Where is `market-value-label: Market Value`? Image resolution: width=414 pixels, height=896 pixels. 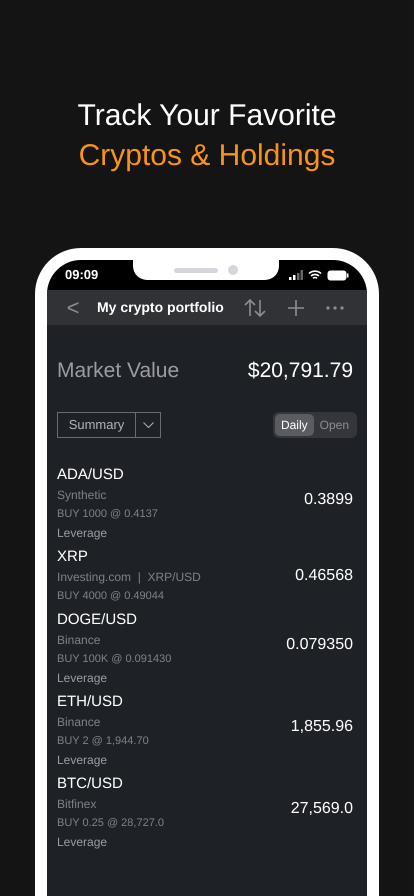 market-value-label: Market Value is located at coordinates (118, 371).